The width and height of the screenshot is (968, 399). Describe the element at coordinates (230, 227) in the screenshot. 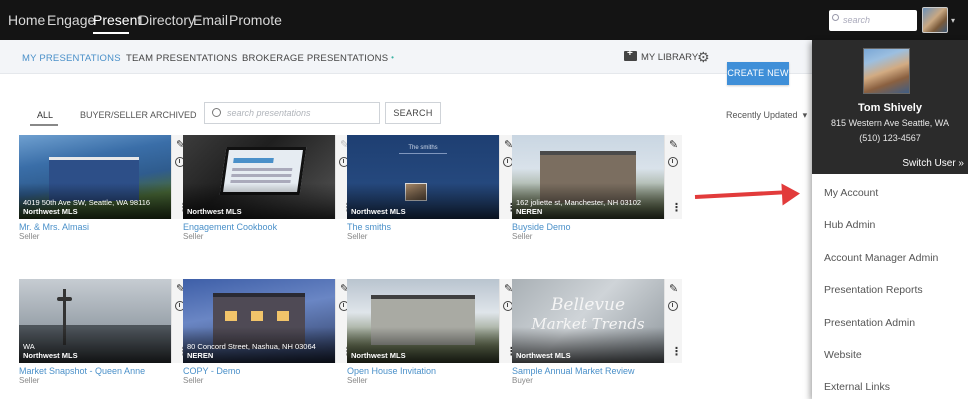

I see `card-title: Engagement Cookbook` at that location.